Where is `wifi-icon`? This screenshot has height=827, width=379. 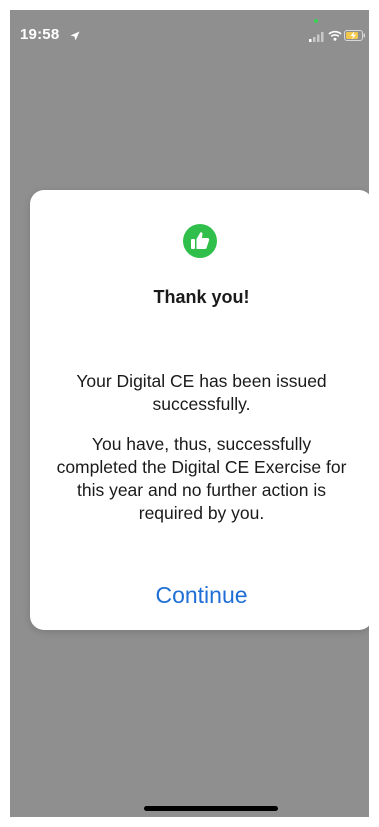 wifi-icon is located at coordinates (335, 37).